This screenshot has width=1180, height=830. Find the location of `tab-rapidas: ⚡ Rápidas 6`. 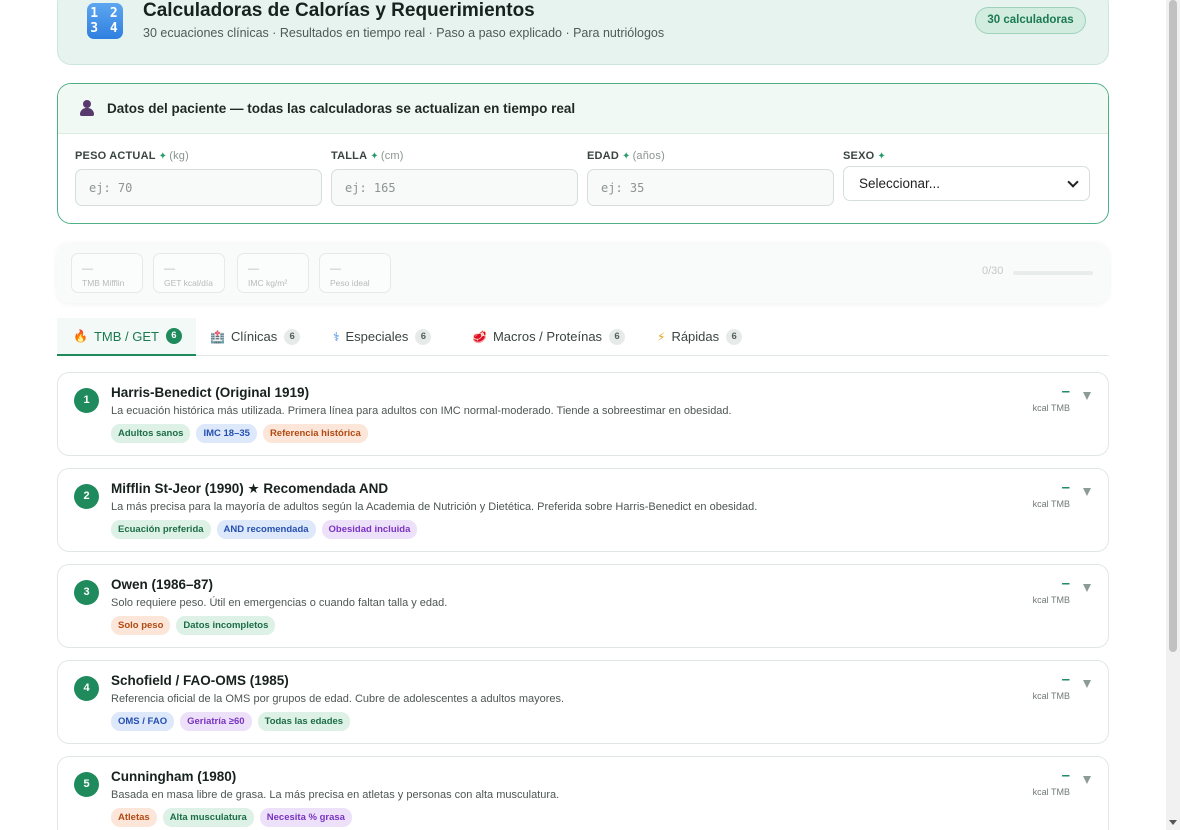

tab-rapidas: ⚡ Rápidas 6 is located at coordinates (700, 336).